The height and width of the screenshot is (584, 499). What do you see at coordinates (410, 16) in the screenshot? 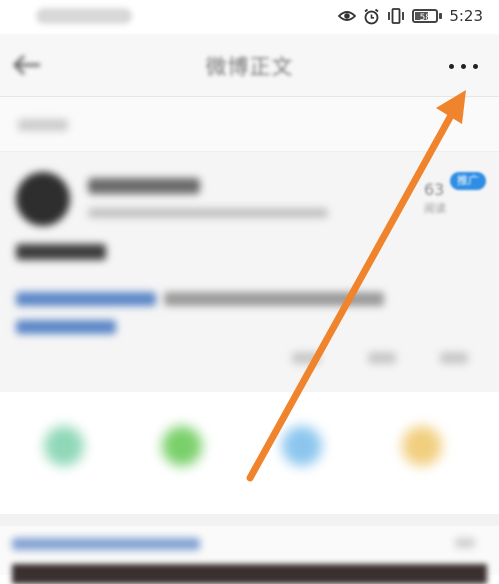
I see `status-icons: 58 5:23` at bounding box center [410, 16].